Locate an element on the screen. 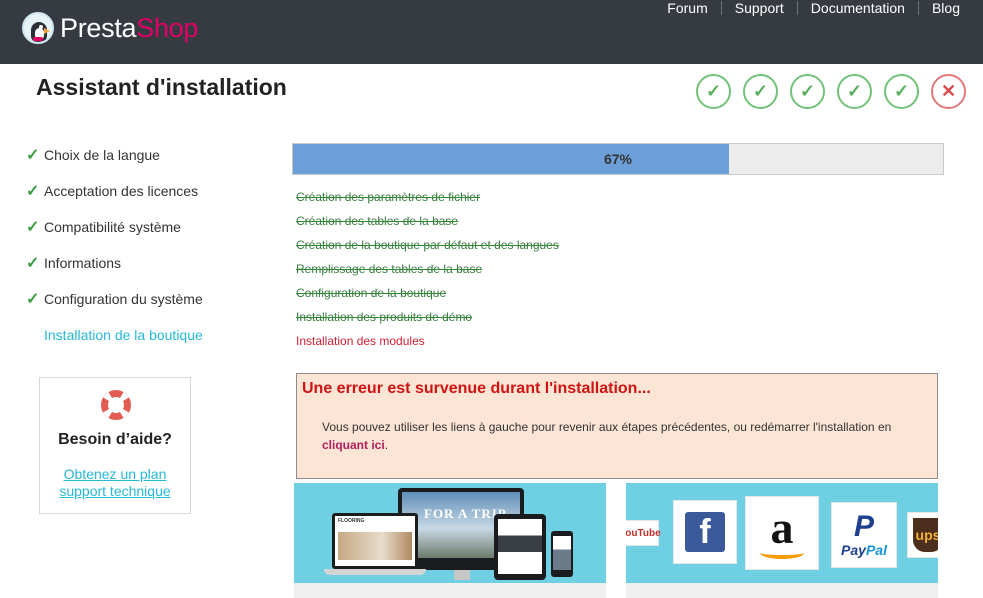 This screenshot has width=983, height=598. support-plan-link: Obtenez un plan support technique is located at coordinates (115, 483).